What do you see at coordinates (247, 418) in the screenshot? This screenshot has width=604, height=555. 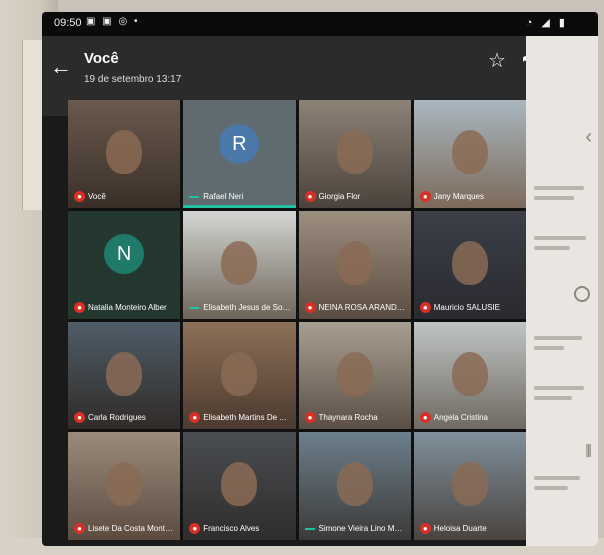 I see `participant-name: Elisabeth Martins De Araújo` at bounding box center [247, 418].